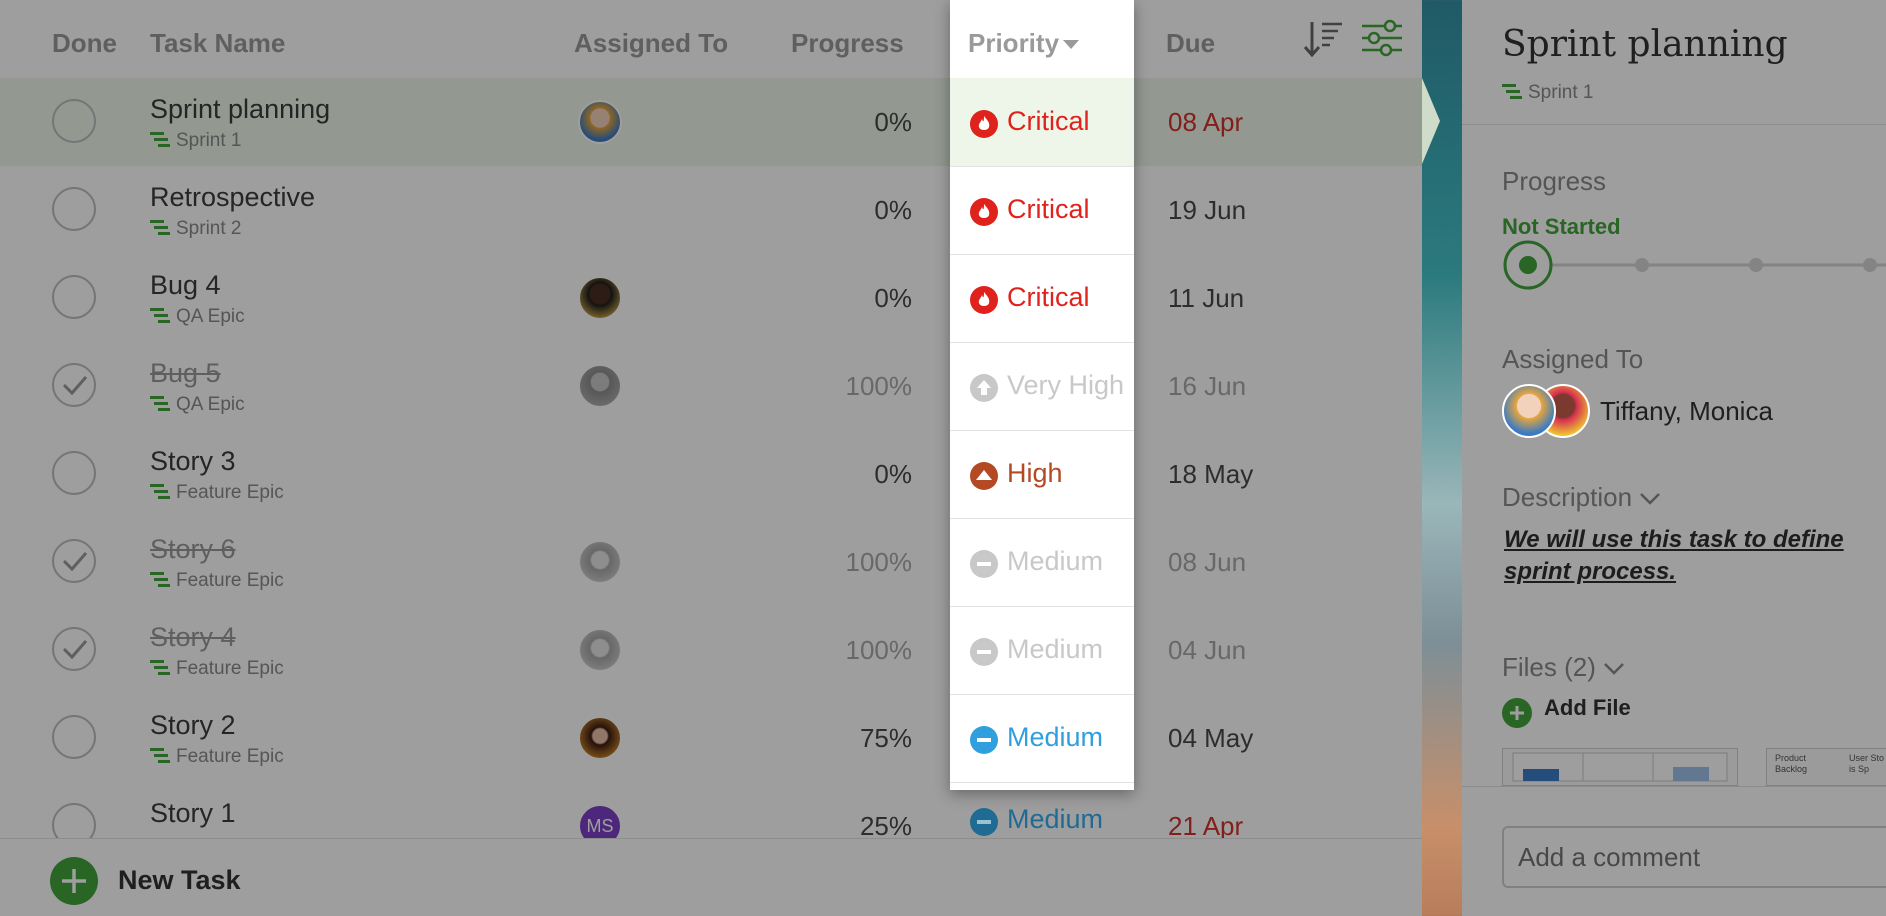 Image resolution: width=1886 pixels, height=916 pixels. What do you see at coordinates (1206, 298) in the screenshot?
I see `task-due-date: 11 Jun` at bounding box center [1206, 298].